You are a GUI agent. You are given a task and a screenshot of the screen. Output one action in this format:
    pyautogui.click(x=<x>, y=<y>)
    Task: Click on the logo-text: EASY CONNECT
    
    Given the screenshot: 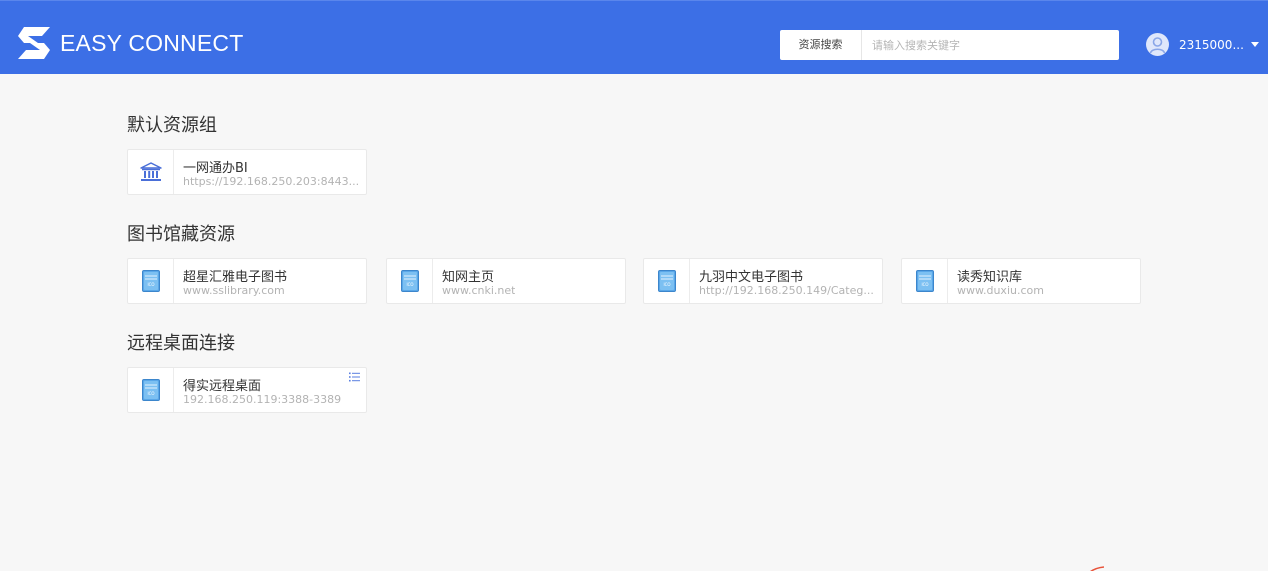 What is the action you would take?
    pyautogui.click(x=152, y=43)
    